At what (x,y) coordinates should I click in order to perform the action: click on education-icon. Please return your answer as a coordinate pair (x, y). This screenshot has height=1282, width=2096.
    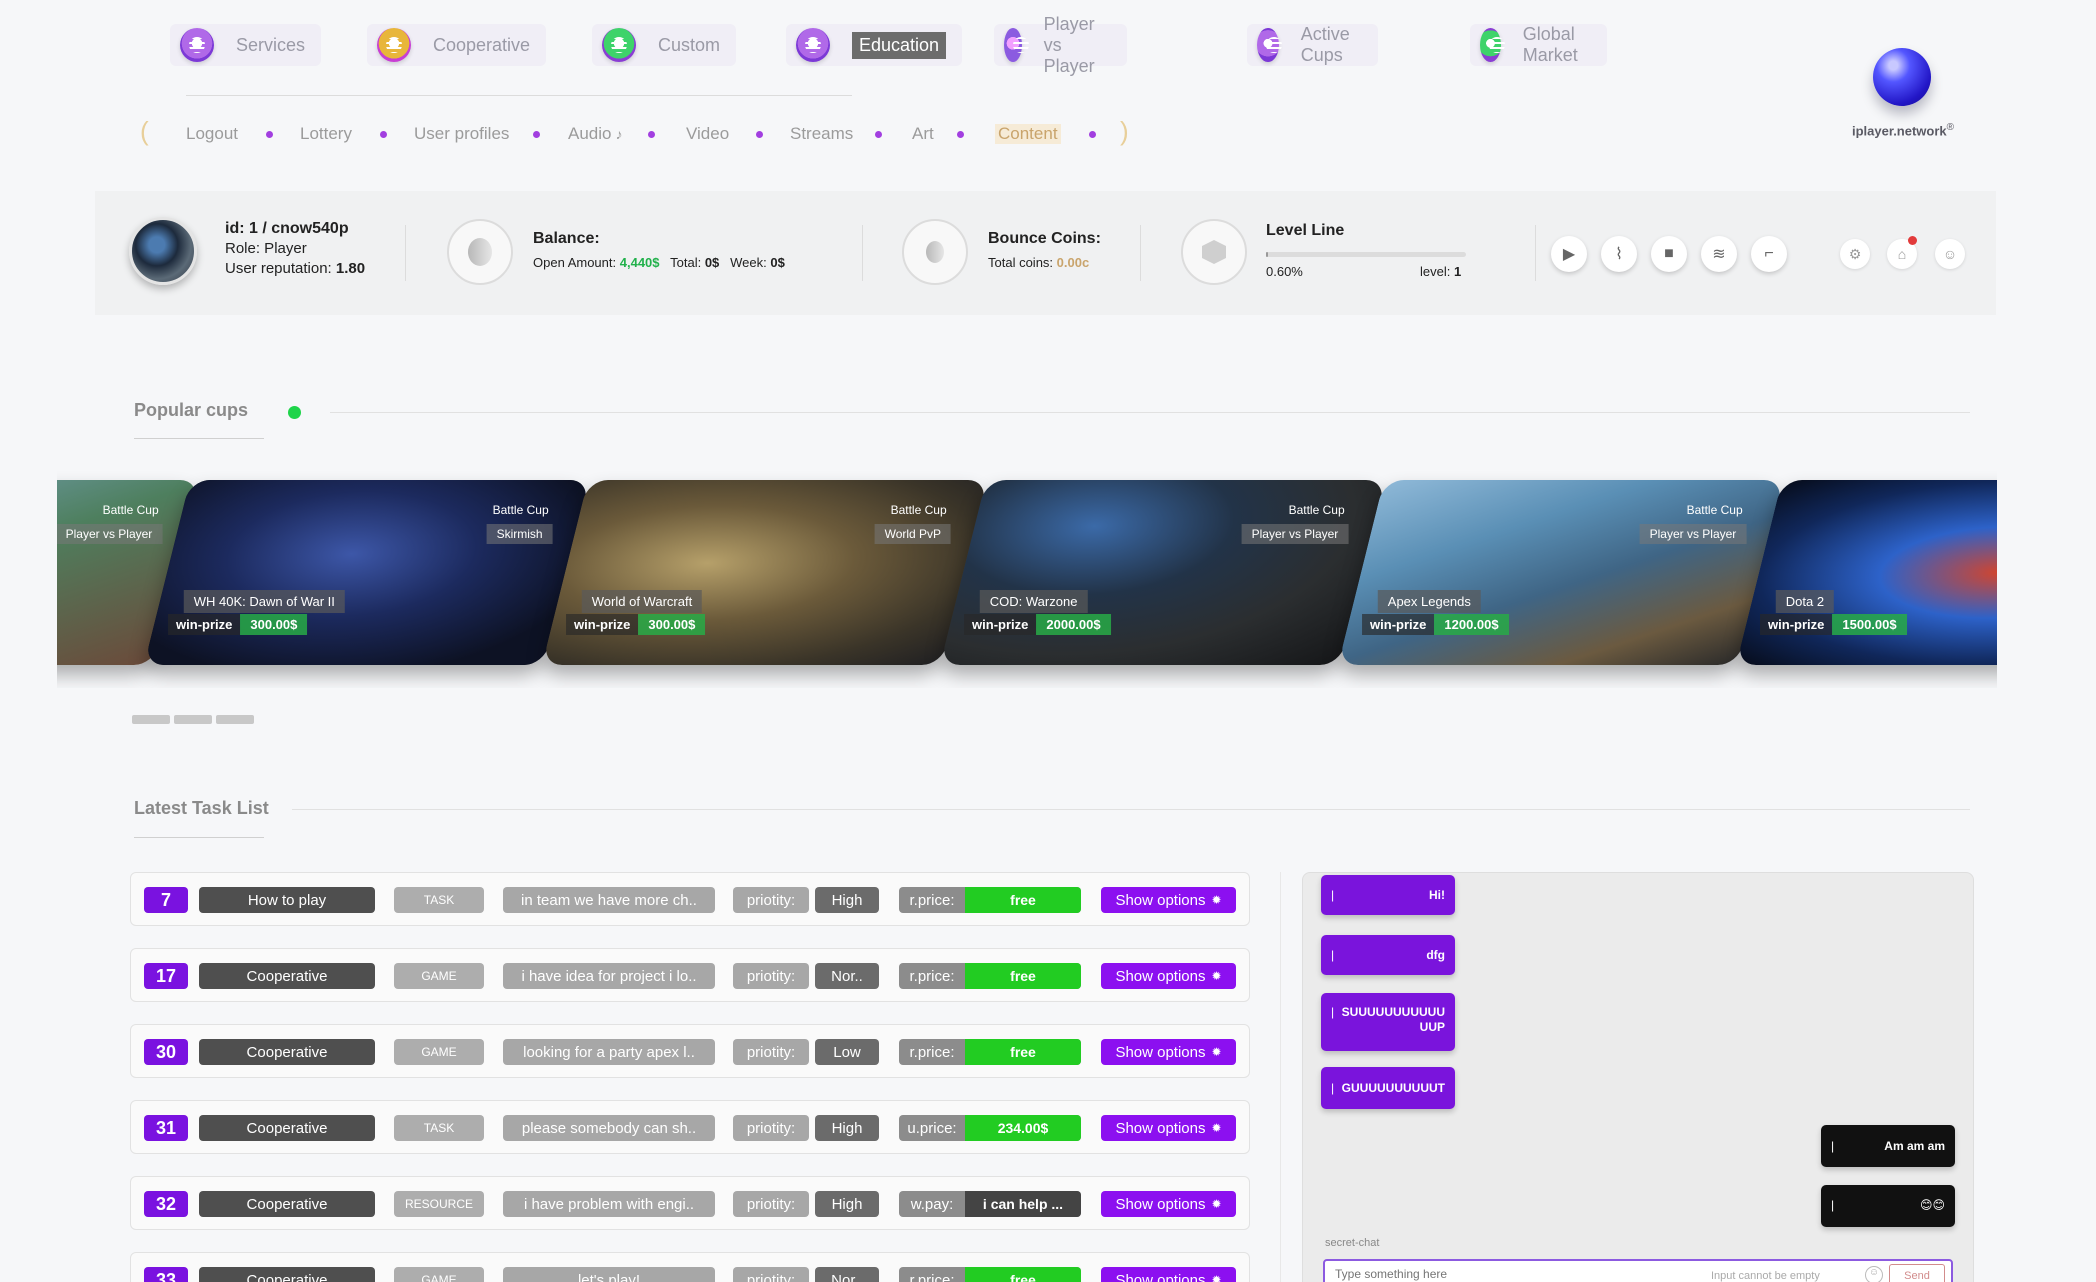
    Looking at the image, I should click on (813, 45).